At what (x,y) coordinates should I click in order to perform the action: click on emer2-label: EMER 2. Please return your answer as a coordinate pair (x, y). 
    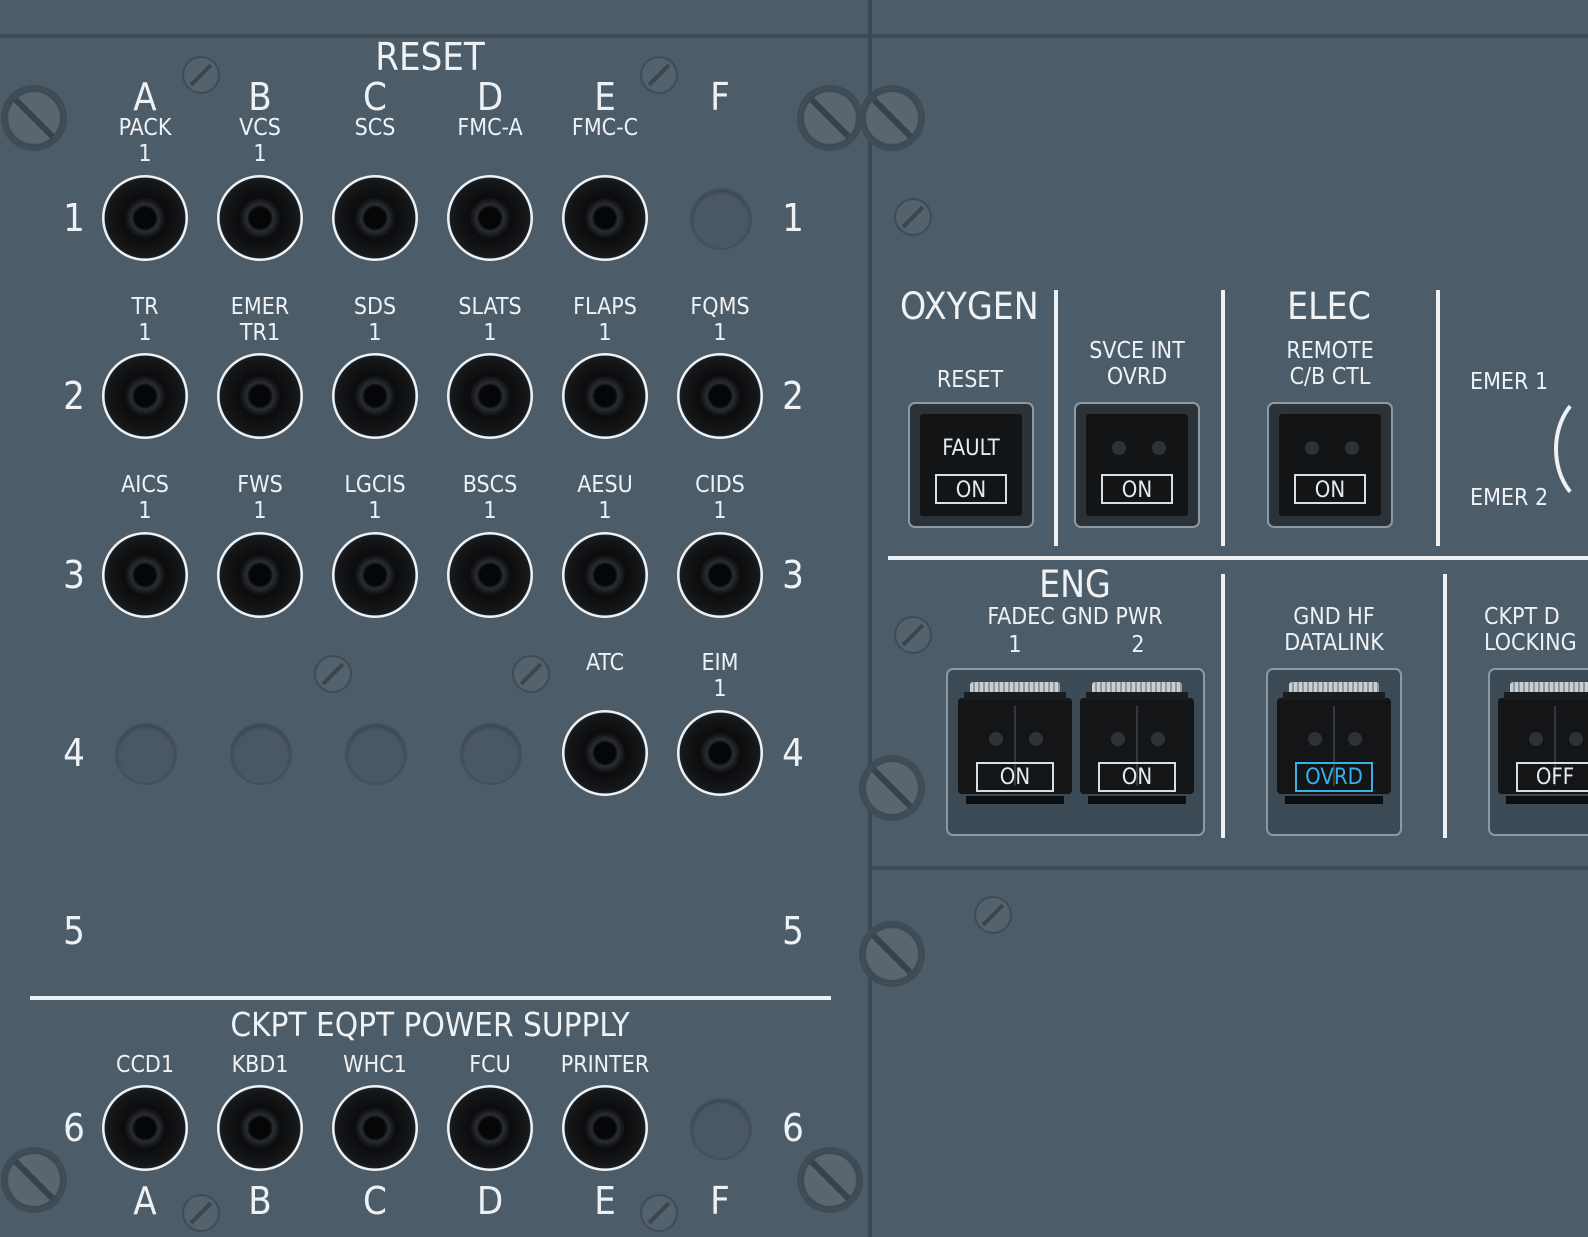
    Looking at the image, I should click on (1509, 498).